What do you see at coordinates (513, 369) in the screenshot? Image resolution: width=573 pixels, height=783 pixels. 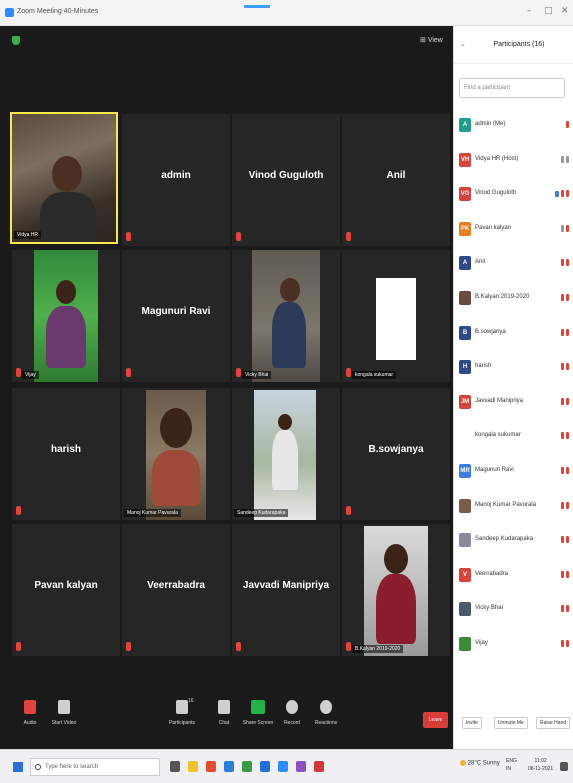 I see `list-item: H harish` at bounding box center [513, 369].